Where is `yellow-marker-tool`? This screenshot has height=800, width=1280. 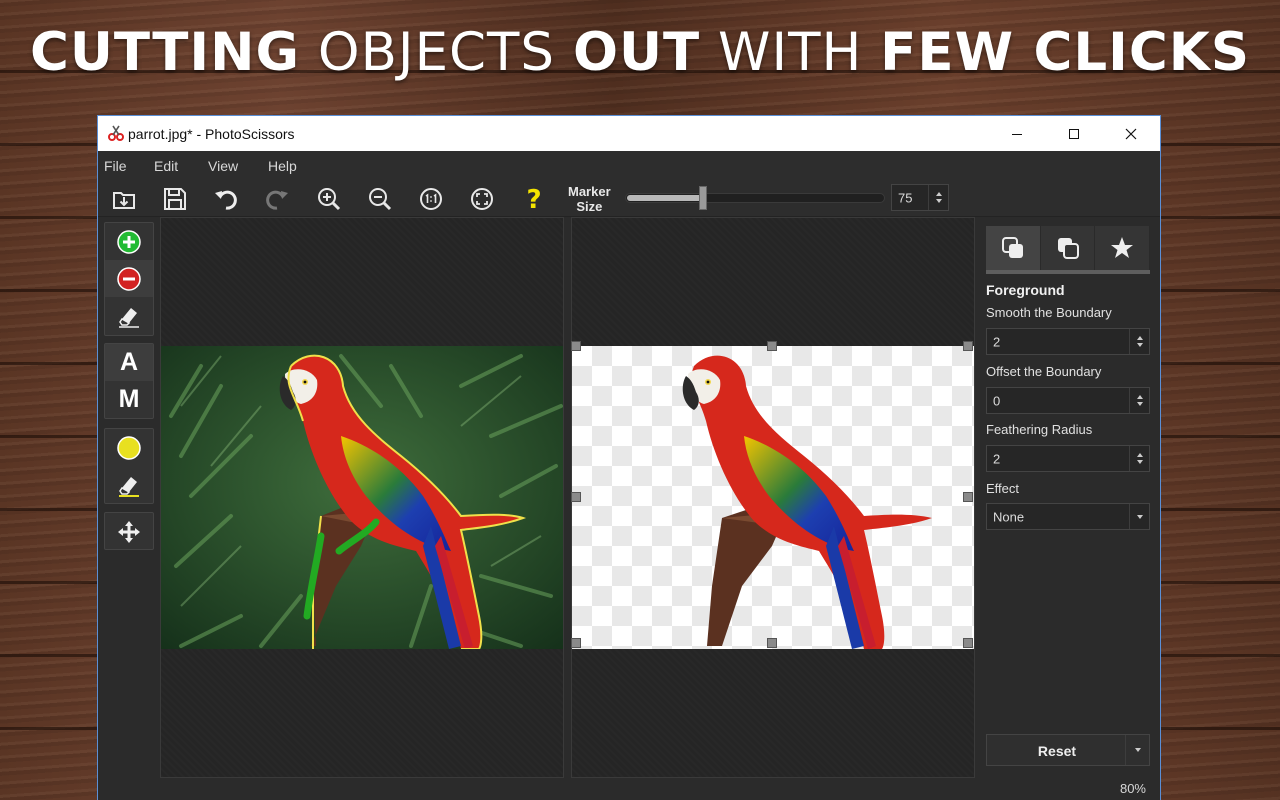 yellow-marker-tool is located at coordinates (129, 447).